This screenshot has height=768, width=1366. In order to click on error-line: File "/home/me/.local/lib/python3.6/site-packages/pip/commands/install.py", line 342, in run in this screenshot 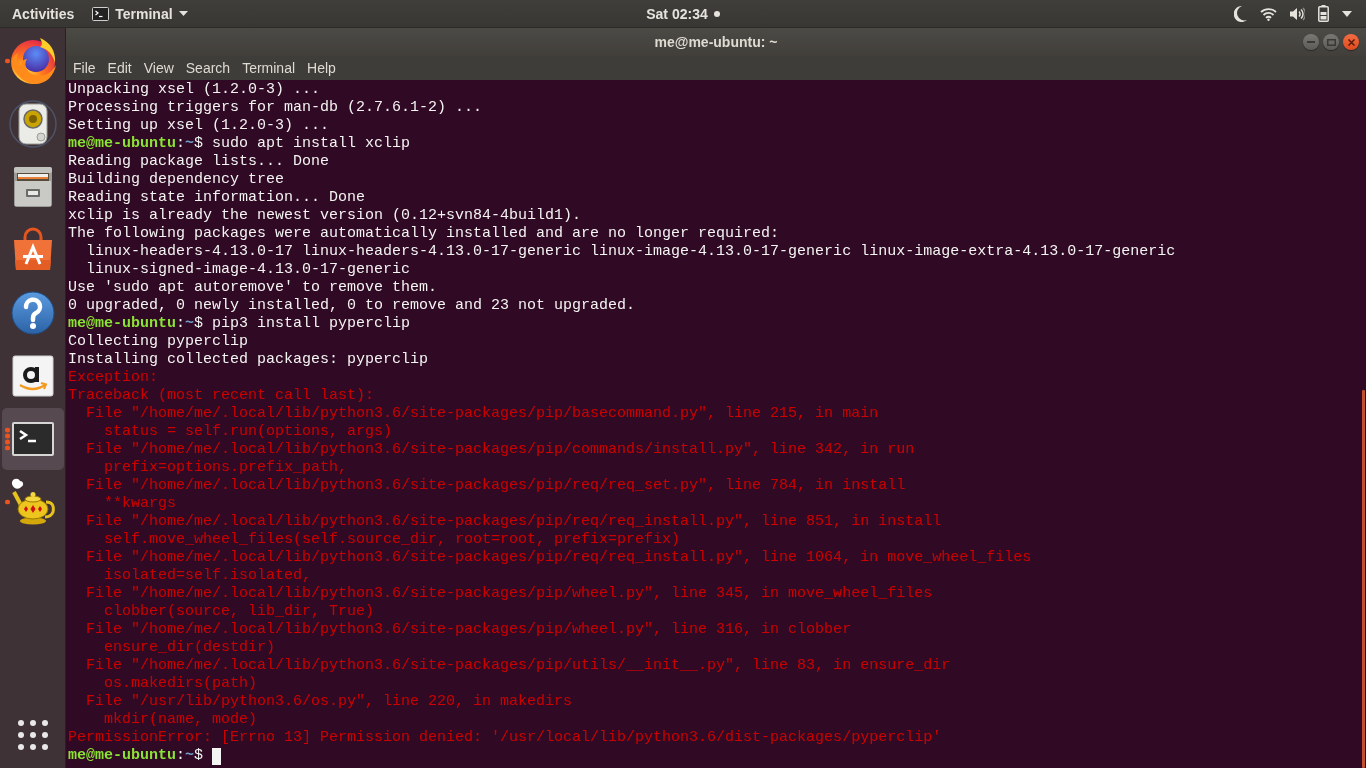, I will do `click(500, 450)`.